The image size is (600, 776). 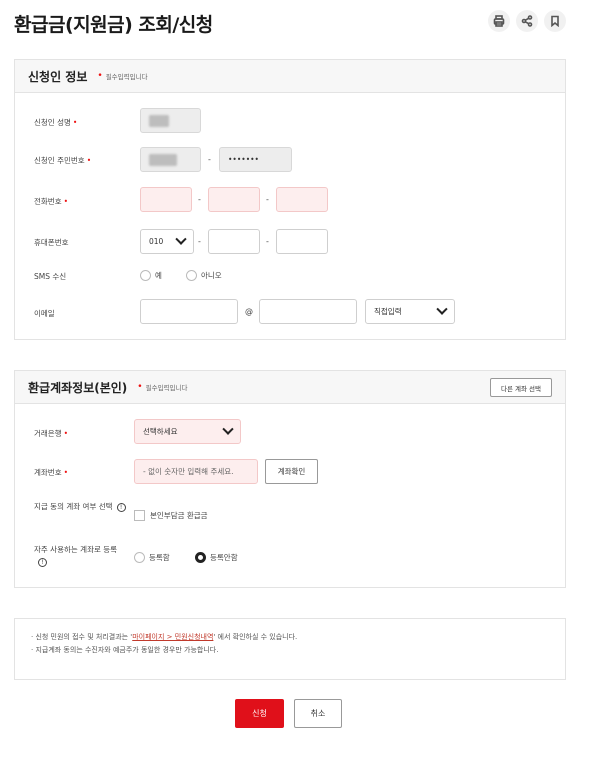 What do you see at coordinates (255, 159) in the screenshot?
I see `rrn-back-field: •••••••` at bounding box center [255, 159].